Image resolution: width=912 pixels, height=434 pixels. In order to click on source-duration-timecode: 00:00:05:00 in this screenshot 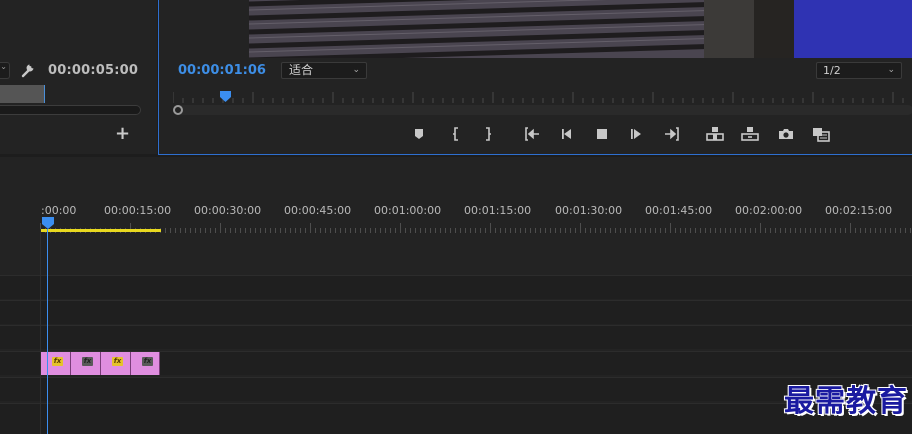, I will do `click(93, 70)`.